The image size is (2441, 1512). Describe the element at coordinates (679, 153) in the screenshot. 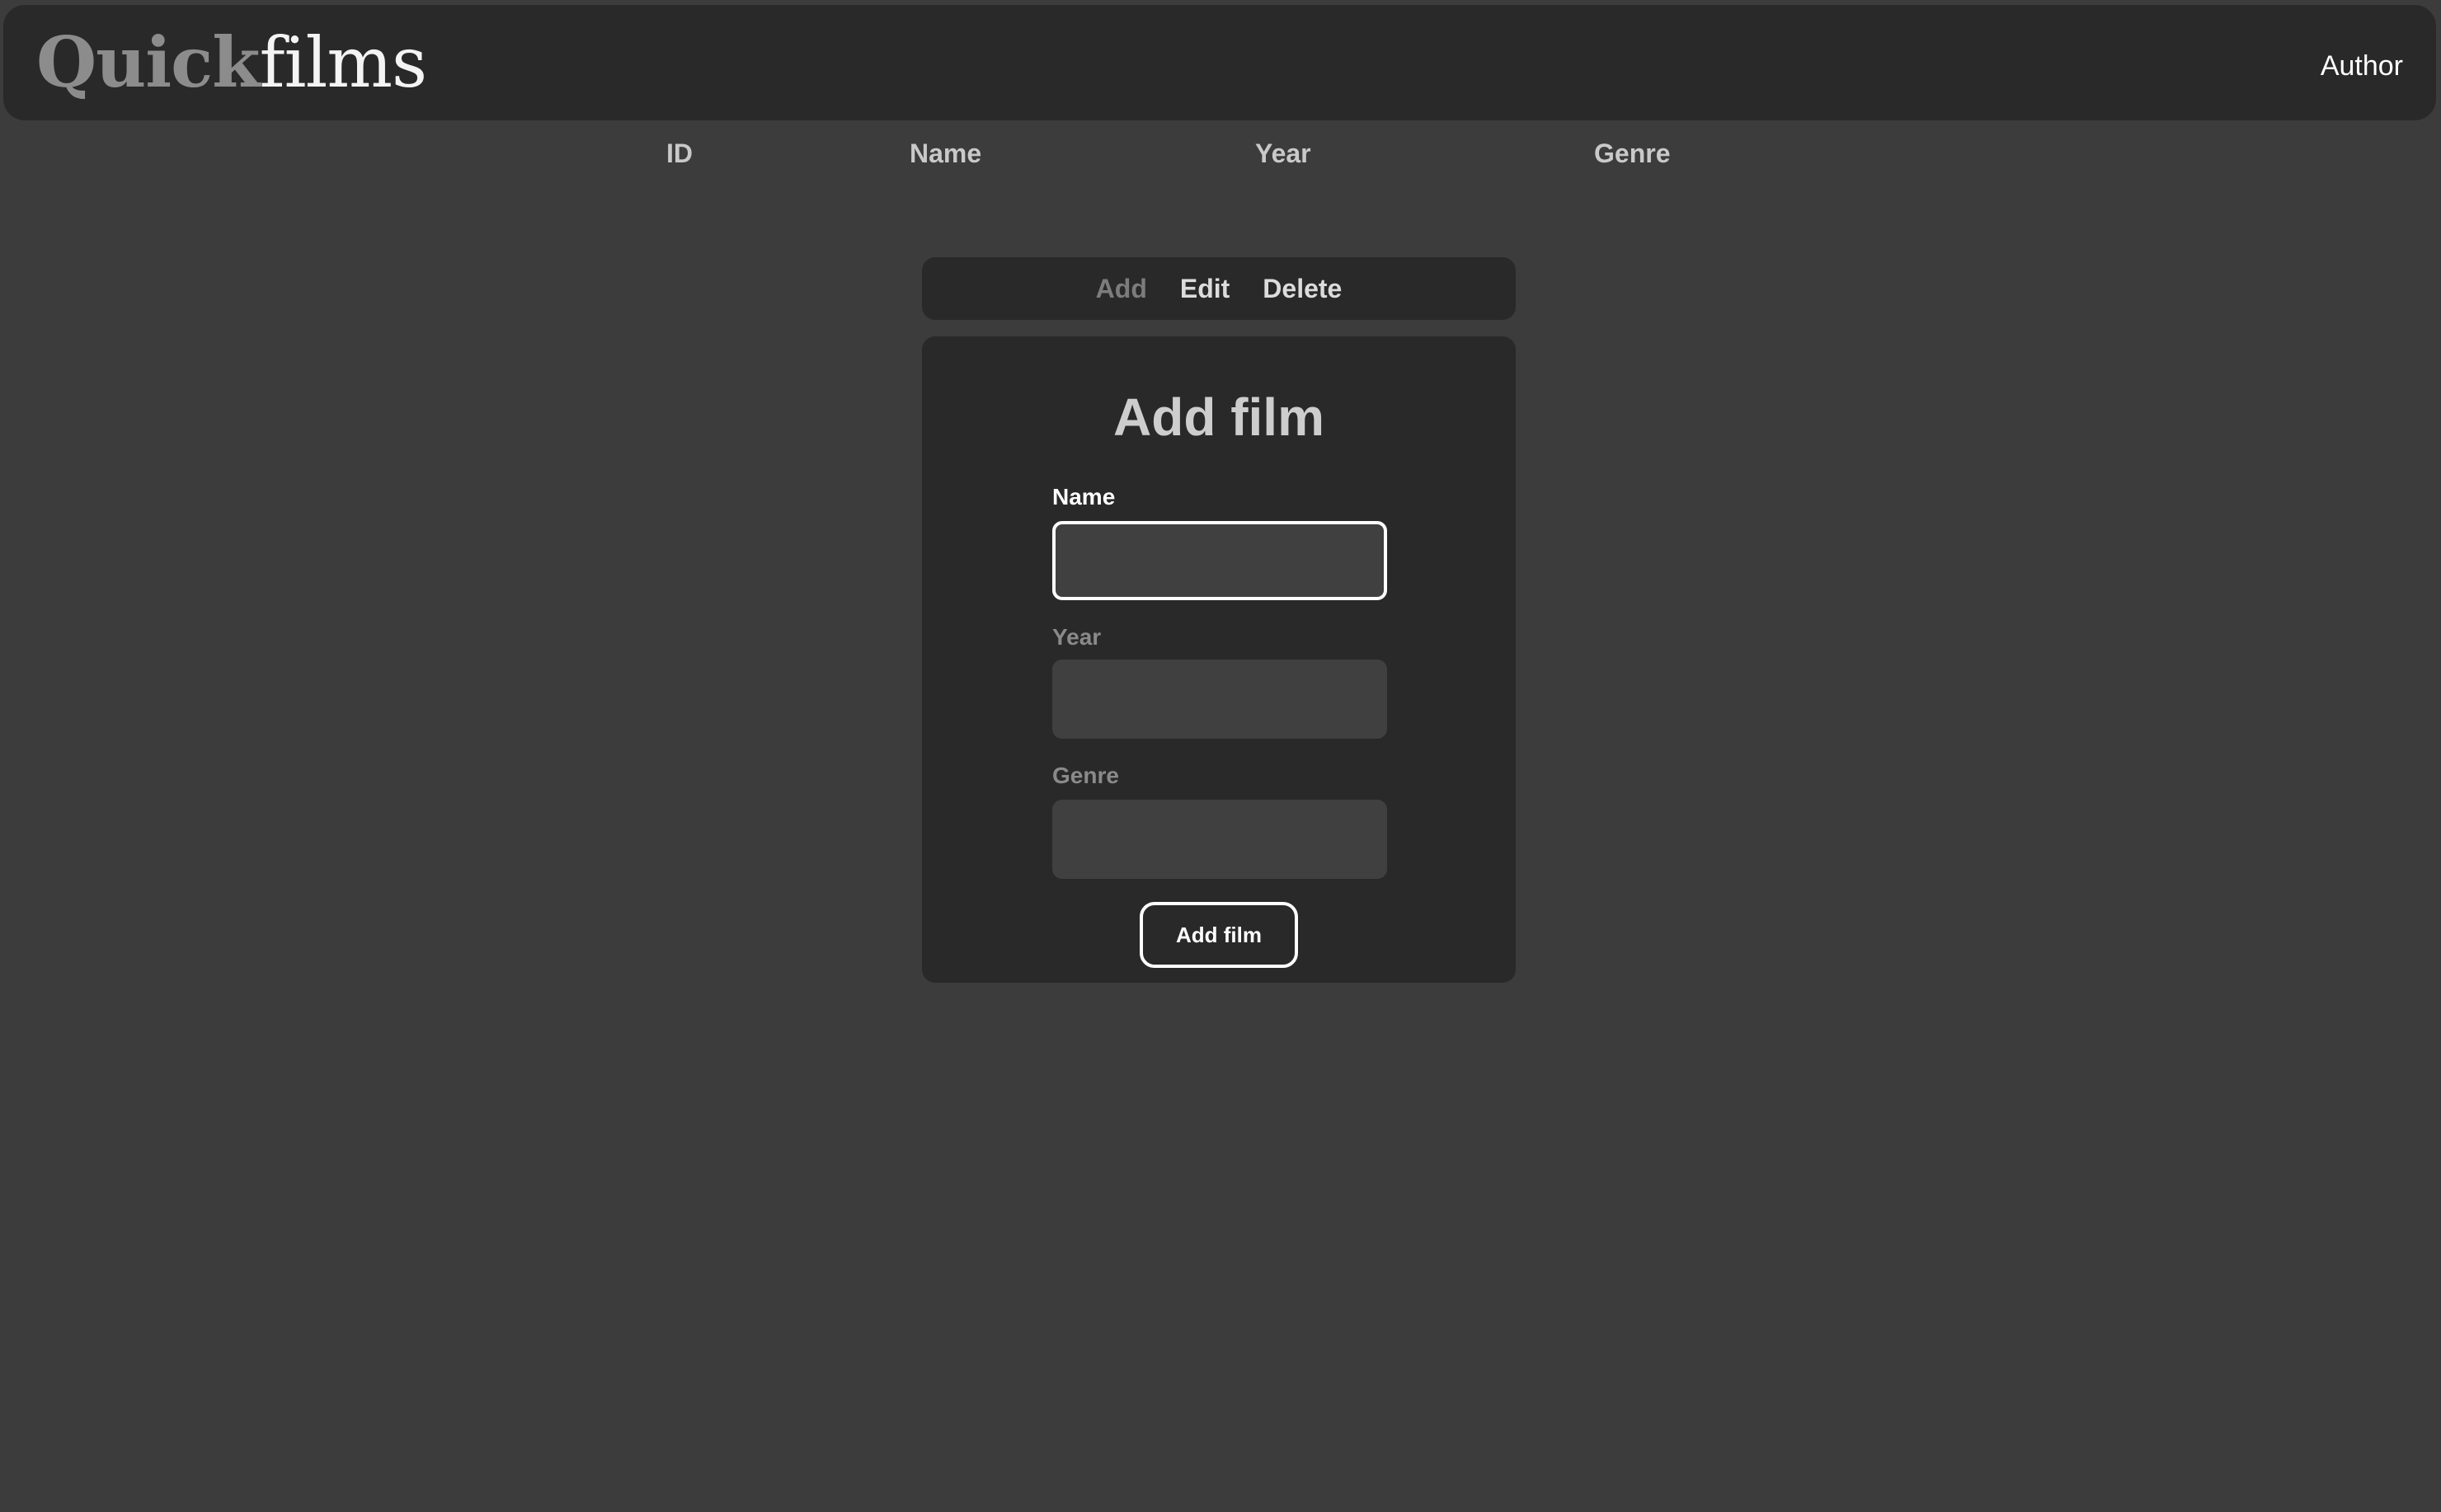

I see `column-header-id: ID` at that location.